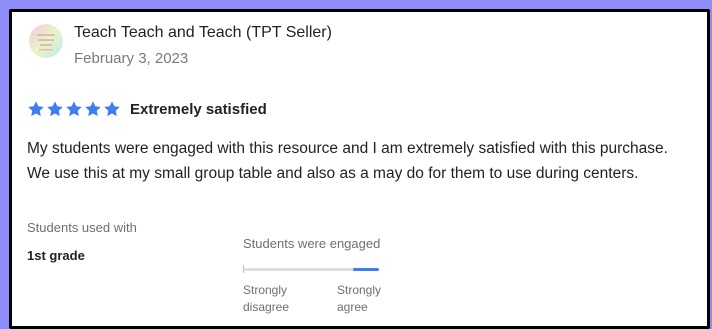 The image size is (712, 329). I want to click on students-used-with-label: Students used with, so click(82, 227).